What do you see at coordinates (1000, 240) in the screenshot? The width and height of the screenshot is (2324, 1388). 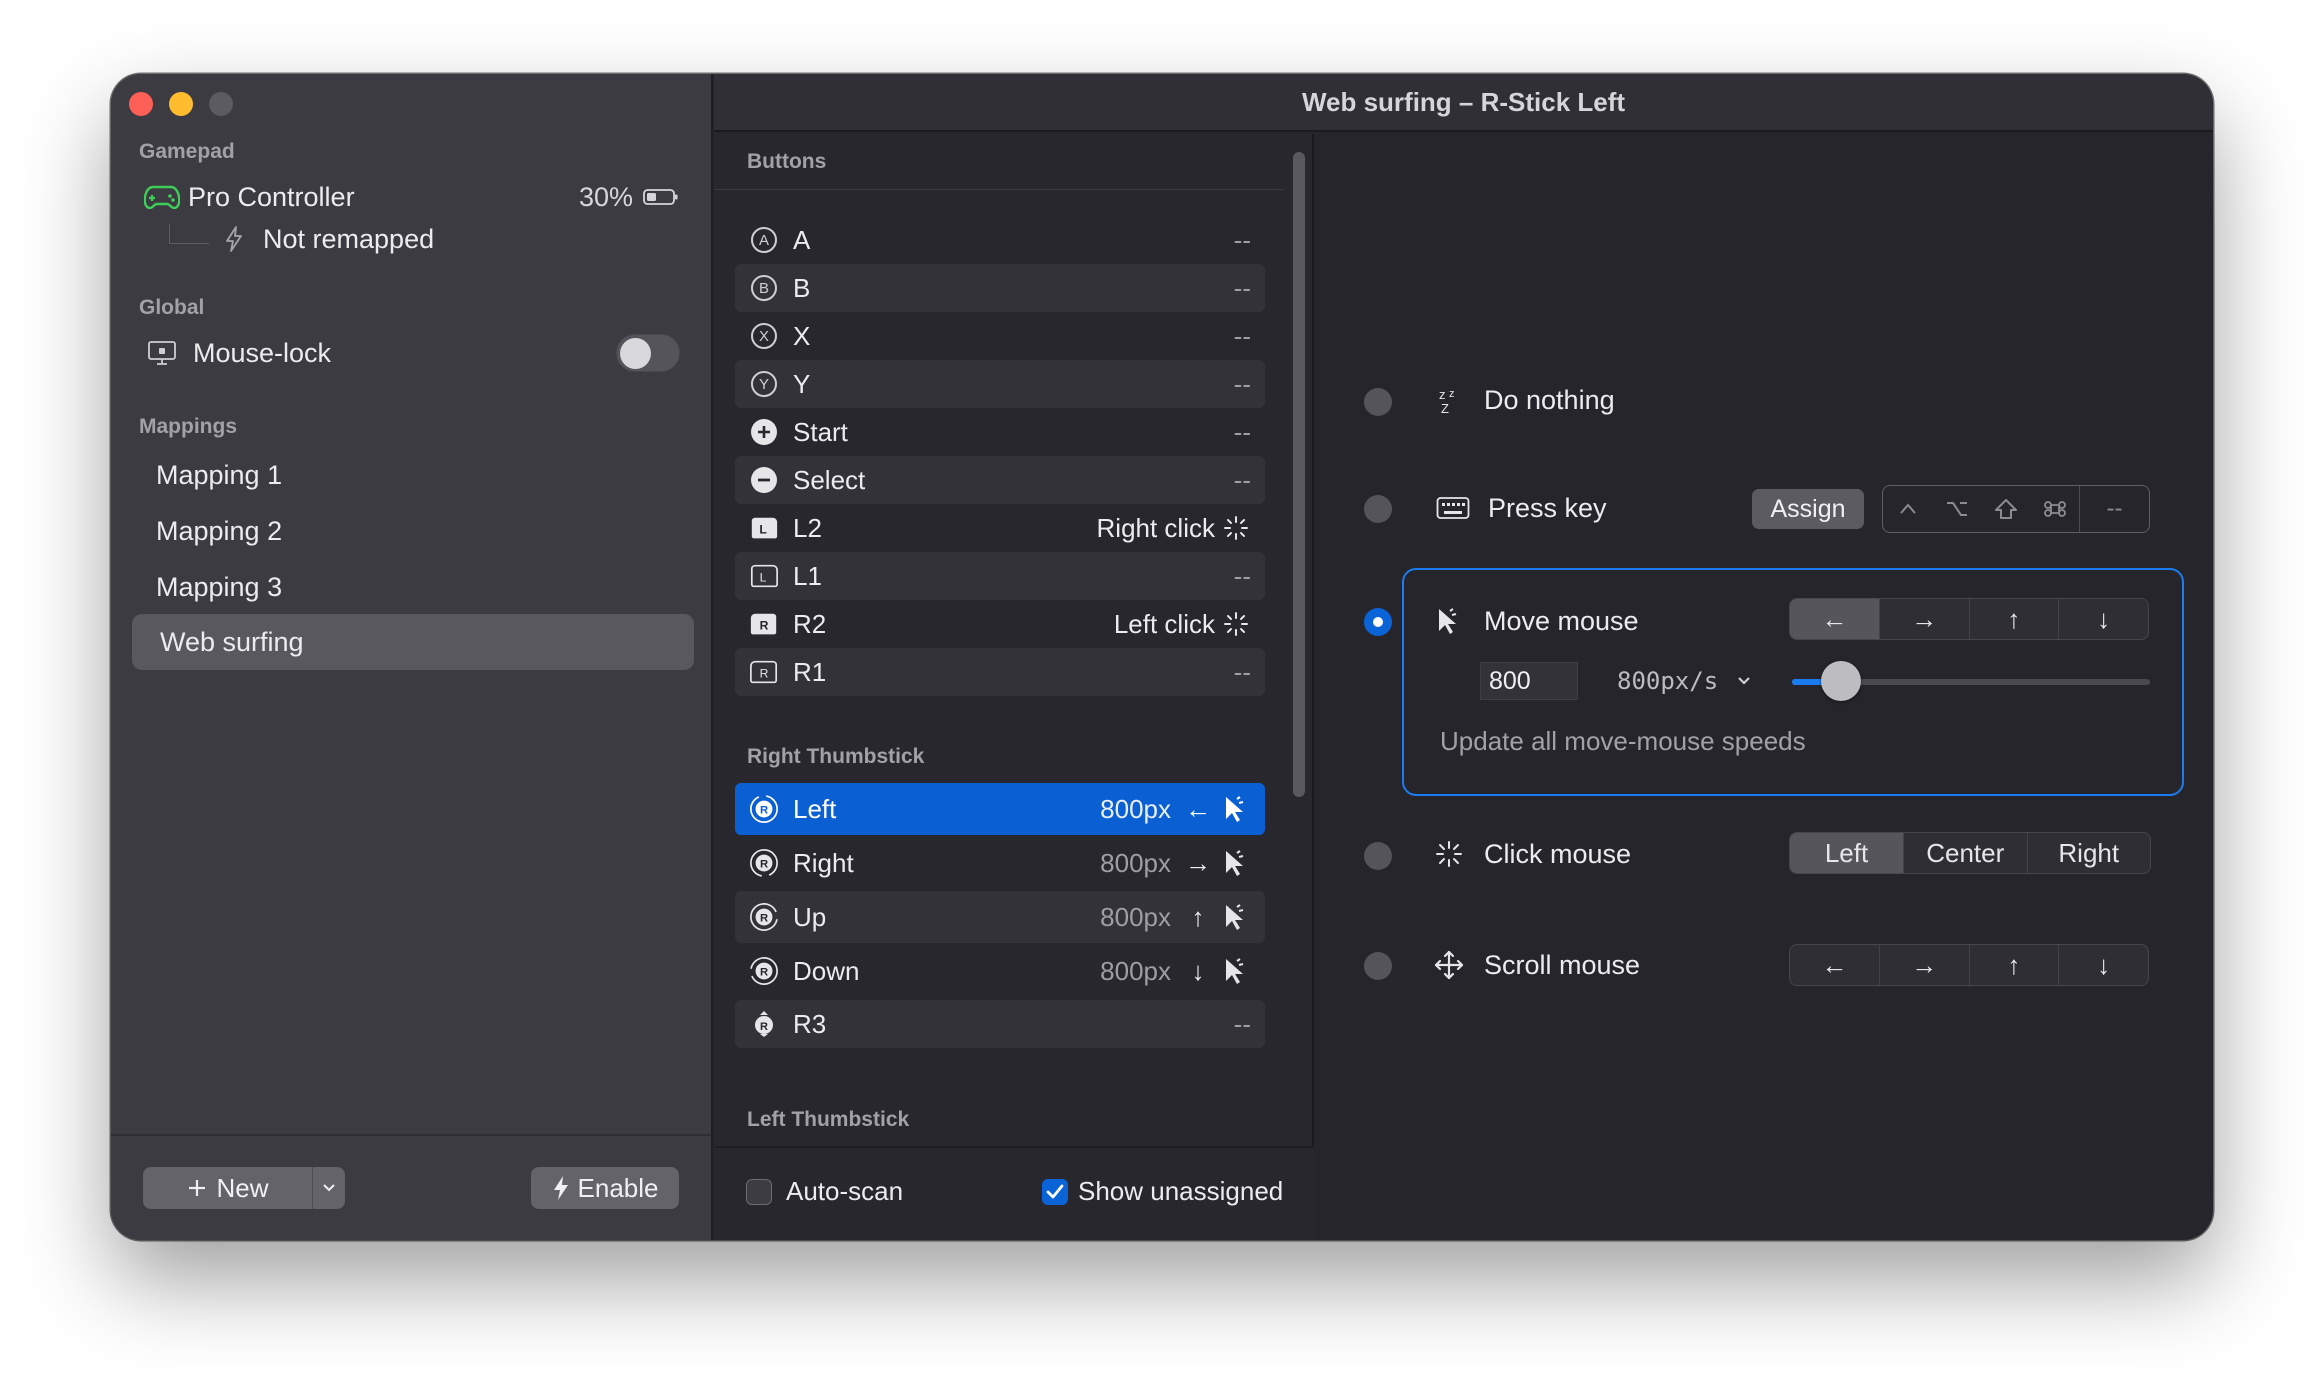 I see `list-item-a: A A --` at bounding box center [1000, 240].